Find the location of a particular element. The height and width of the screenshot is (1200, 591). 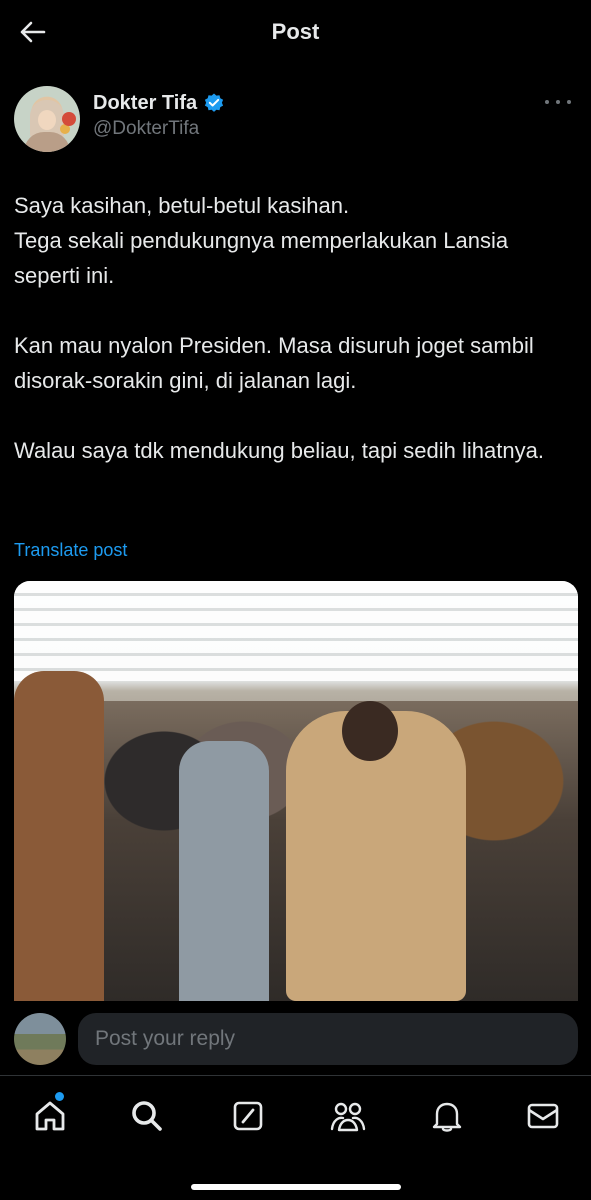

bottom-navigation is located at coordinates (295, 1137).